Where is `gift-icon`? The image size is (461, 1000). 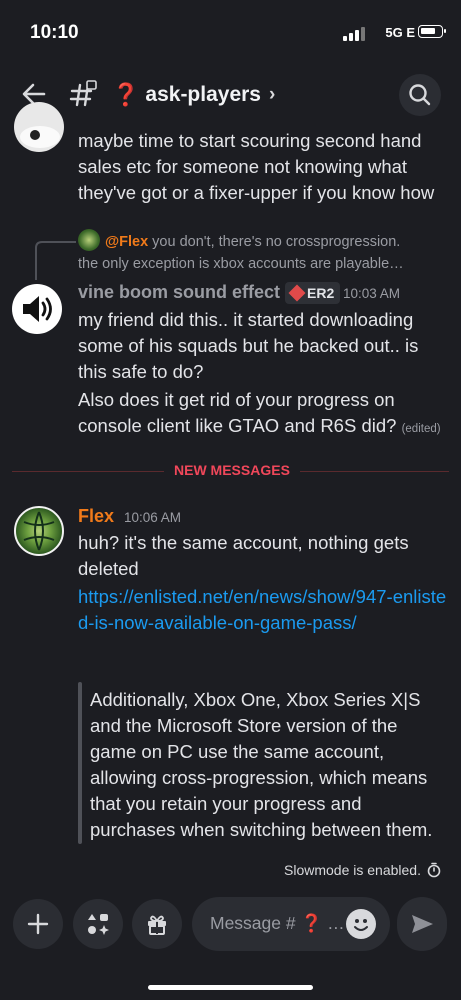 gift-icon is located at coordinates (157, 925).